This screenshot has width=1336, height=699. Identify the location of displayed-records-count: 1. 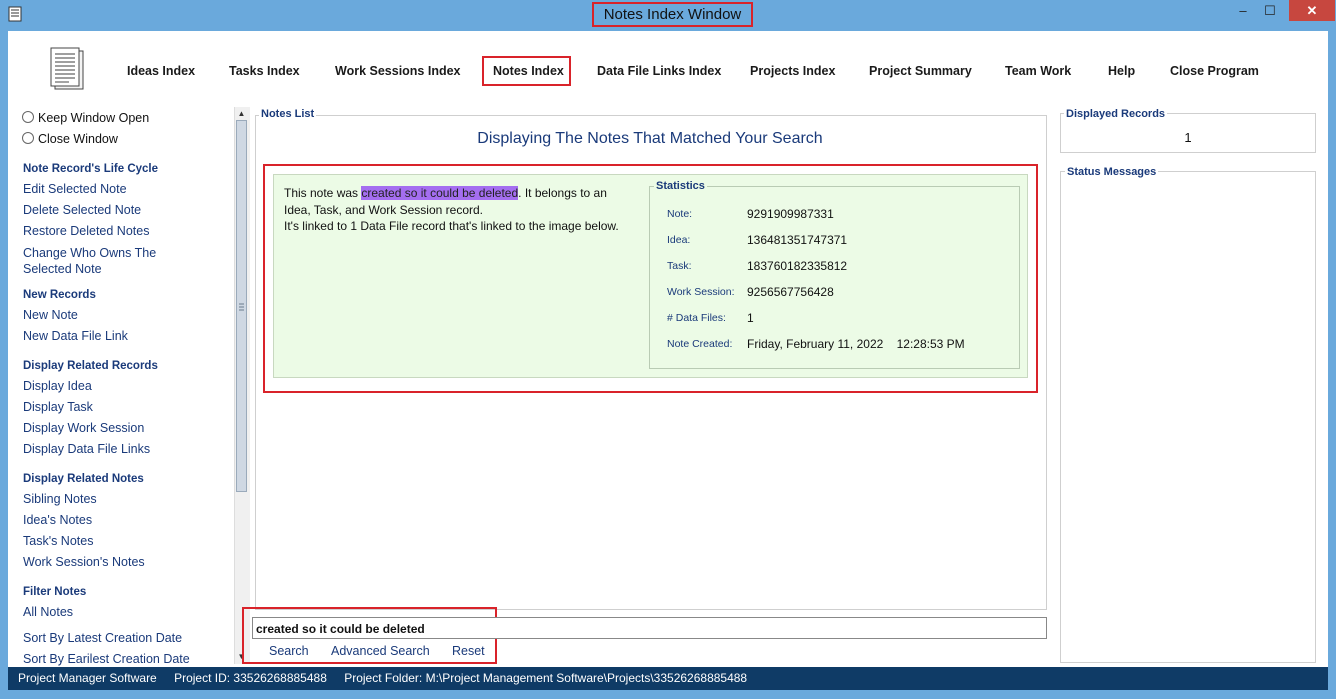
(1188, 137).